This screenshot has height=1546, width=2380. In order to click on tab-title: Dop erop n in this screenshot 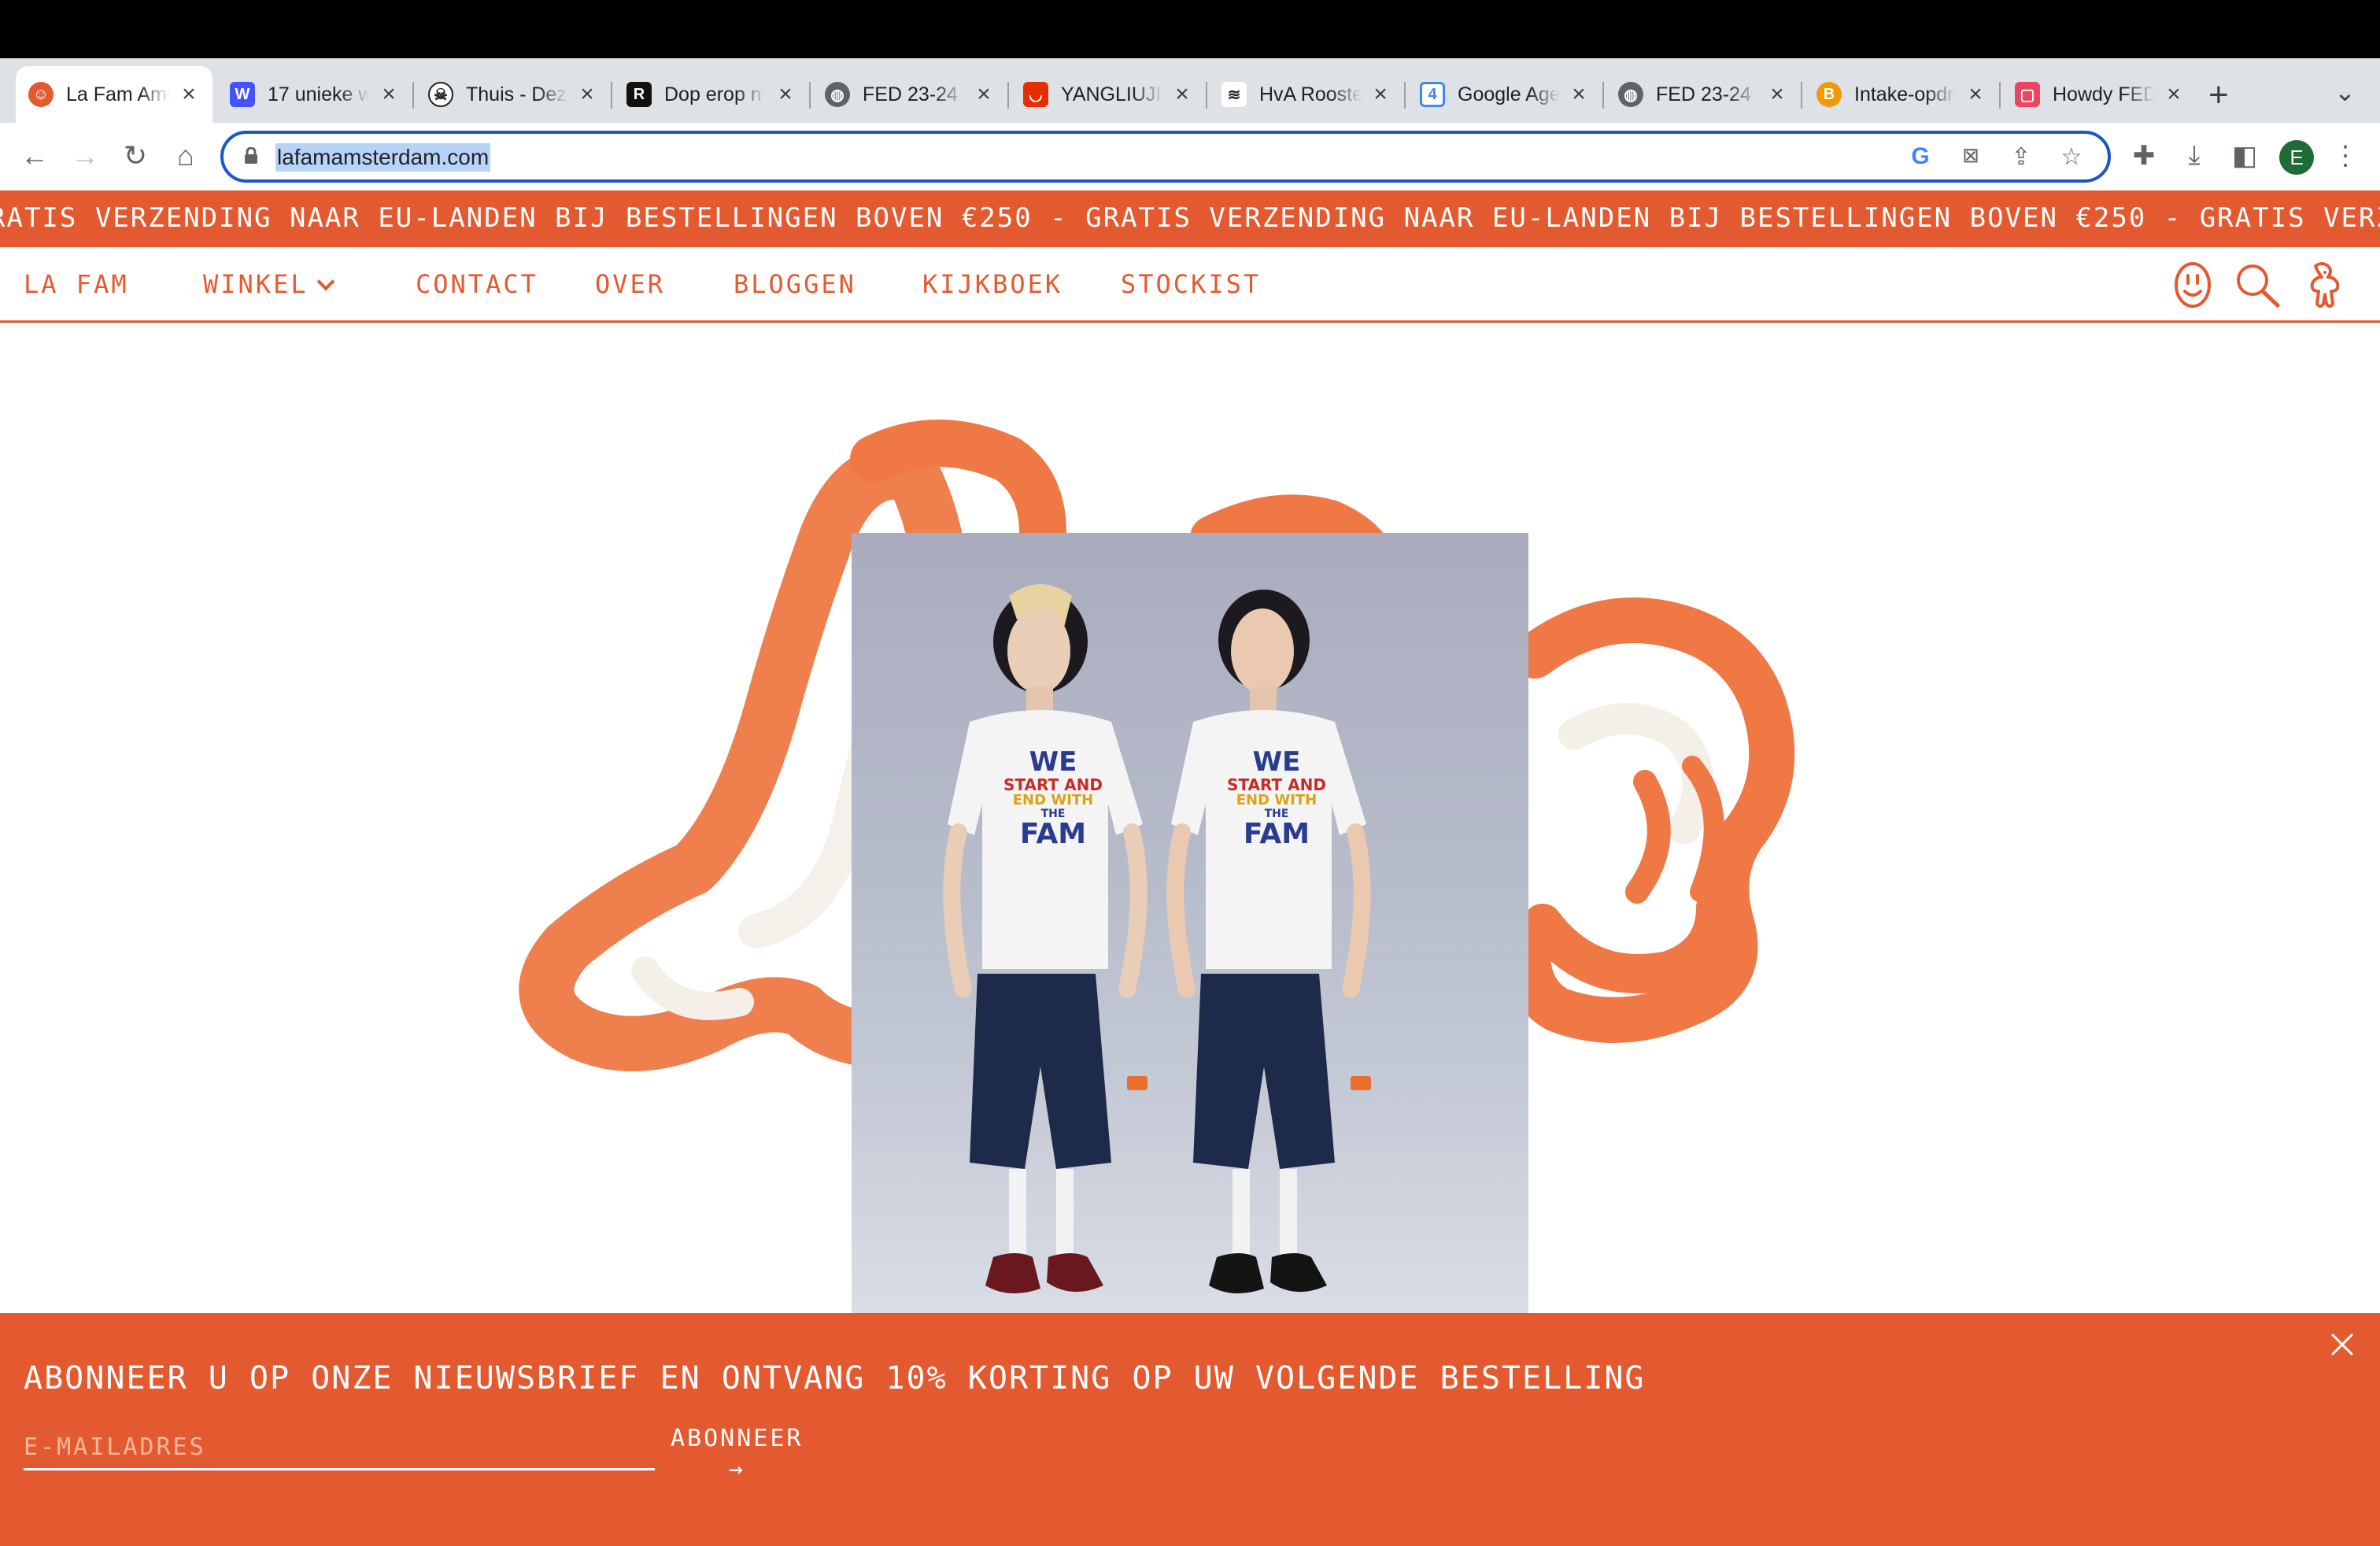, I will do `click(713, 94)`.